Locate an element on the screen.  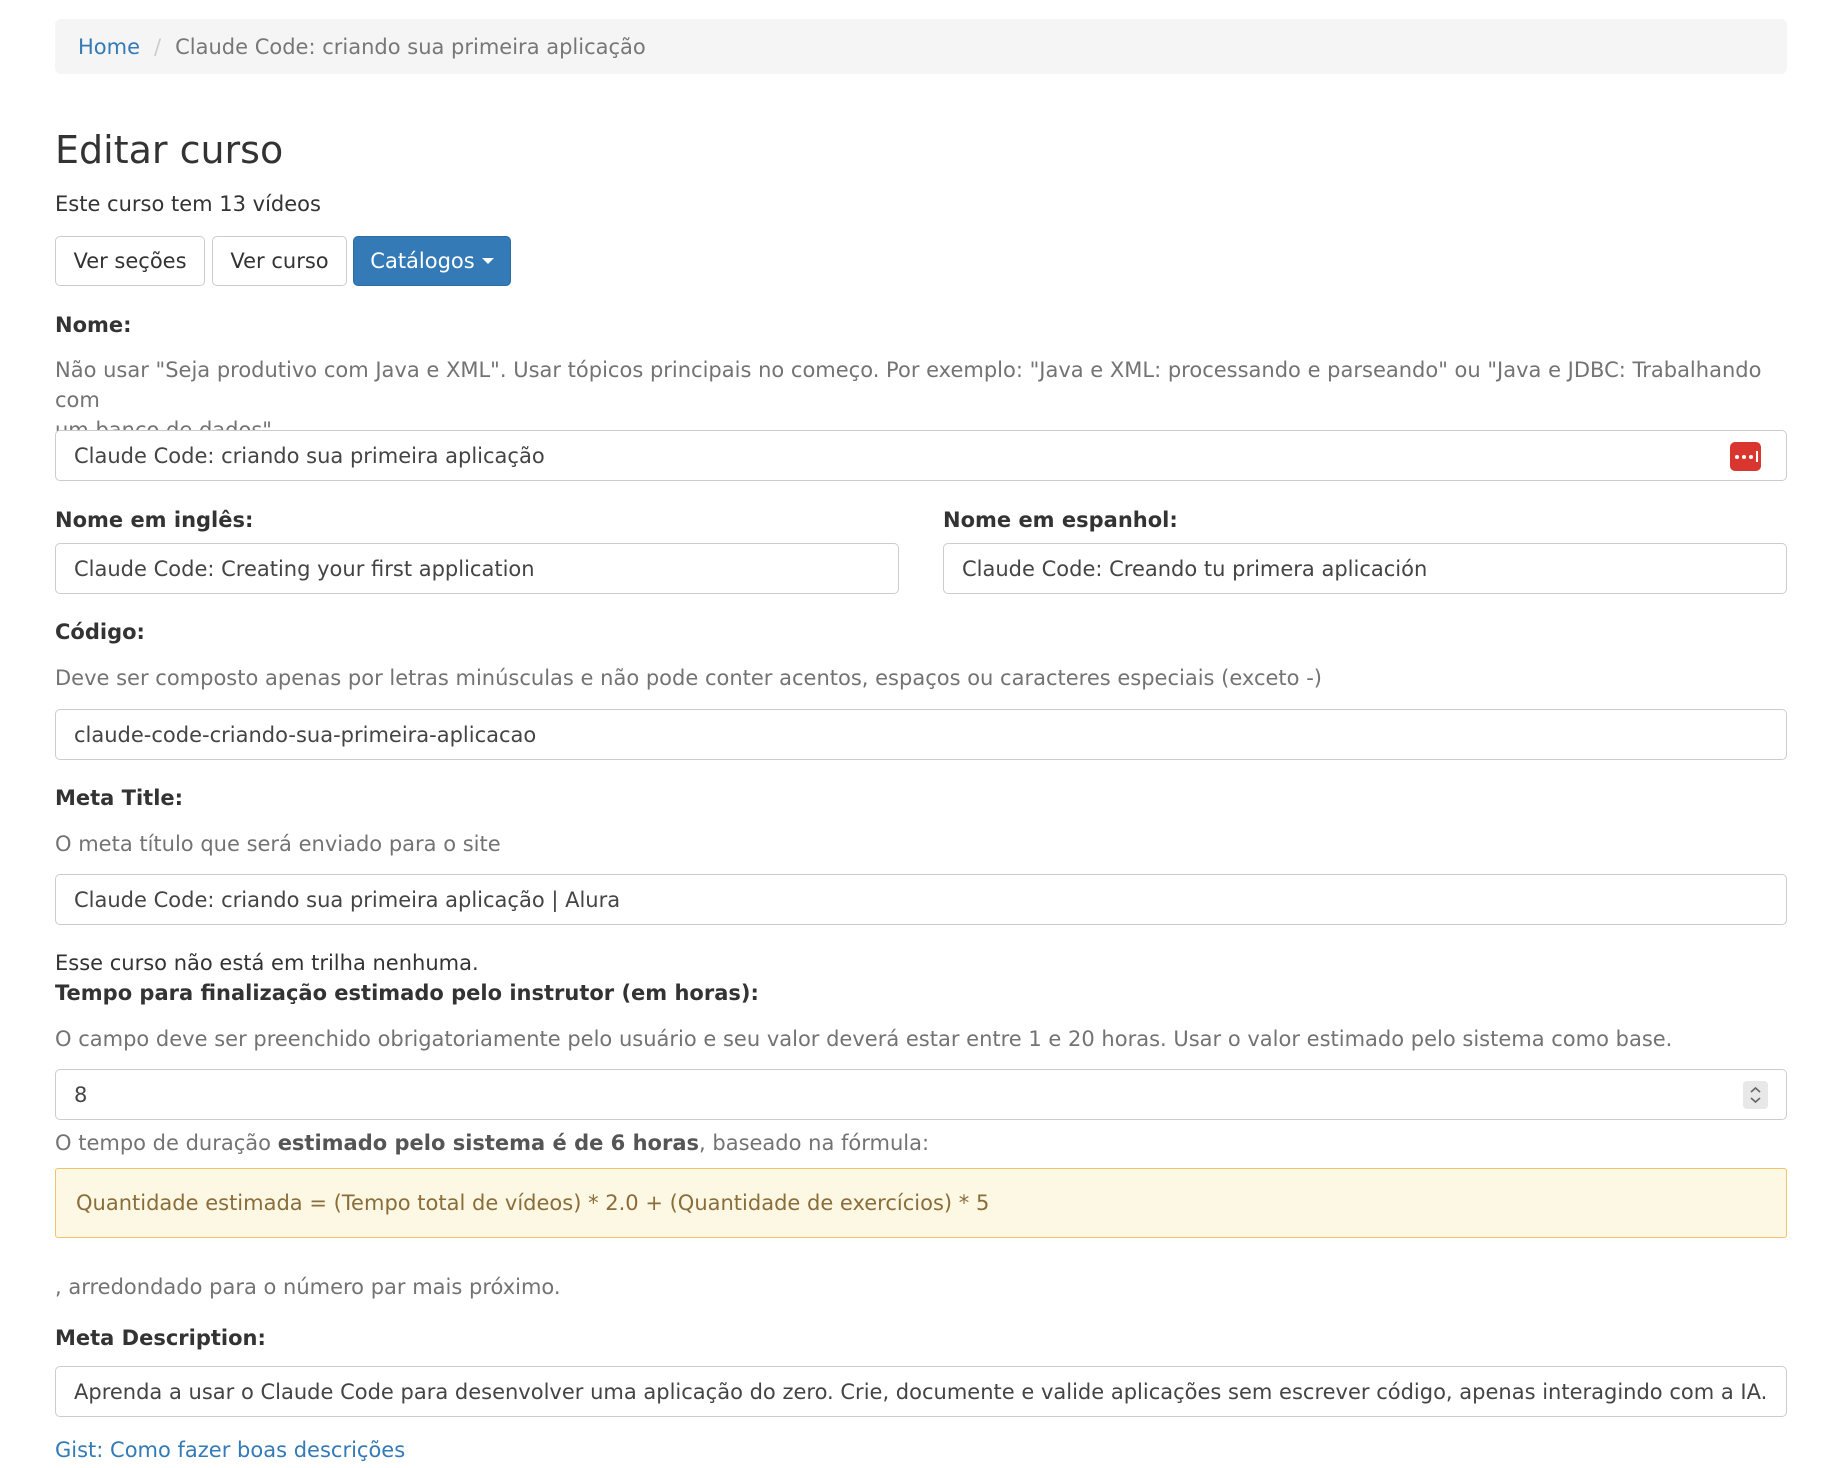
page-title: Editar curso is located at coordinates (169, 150).